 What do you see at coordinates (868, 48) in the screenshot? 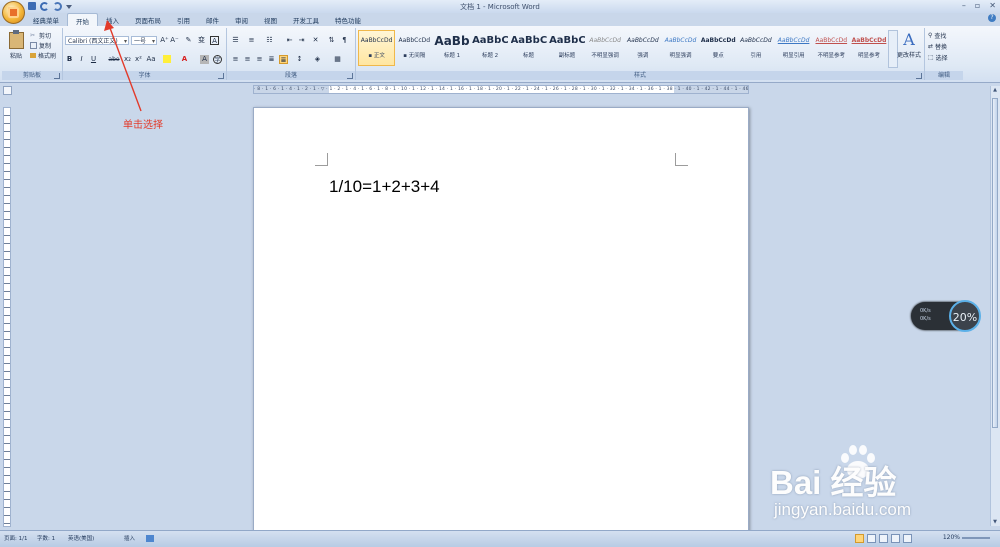
I see `style-intense-reference: AaBbCcDd 明显参考` at bounding box center [868, 48].